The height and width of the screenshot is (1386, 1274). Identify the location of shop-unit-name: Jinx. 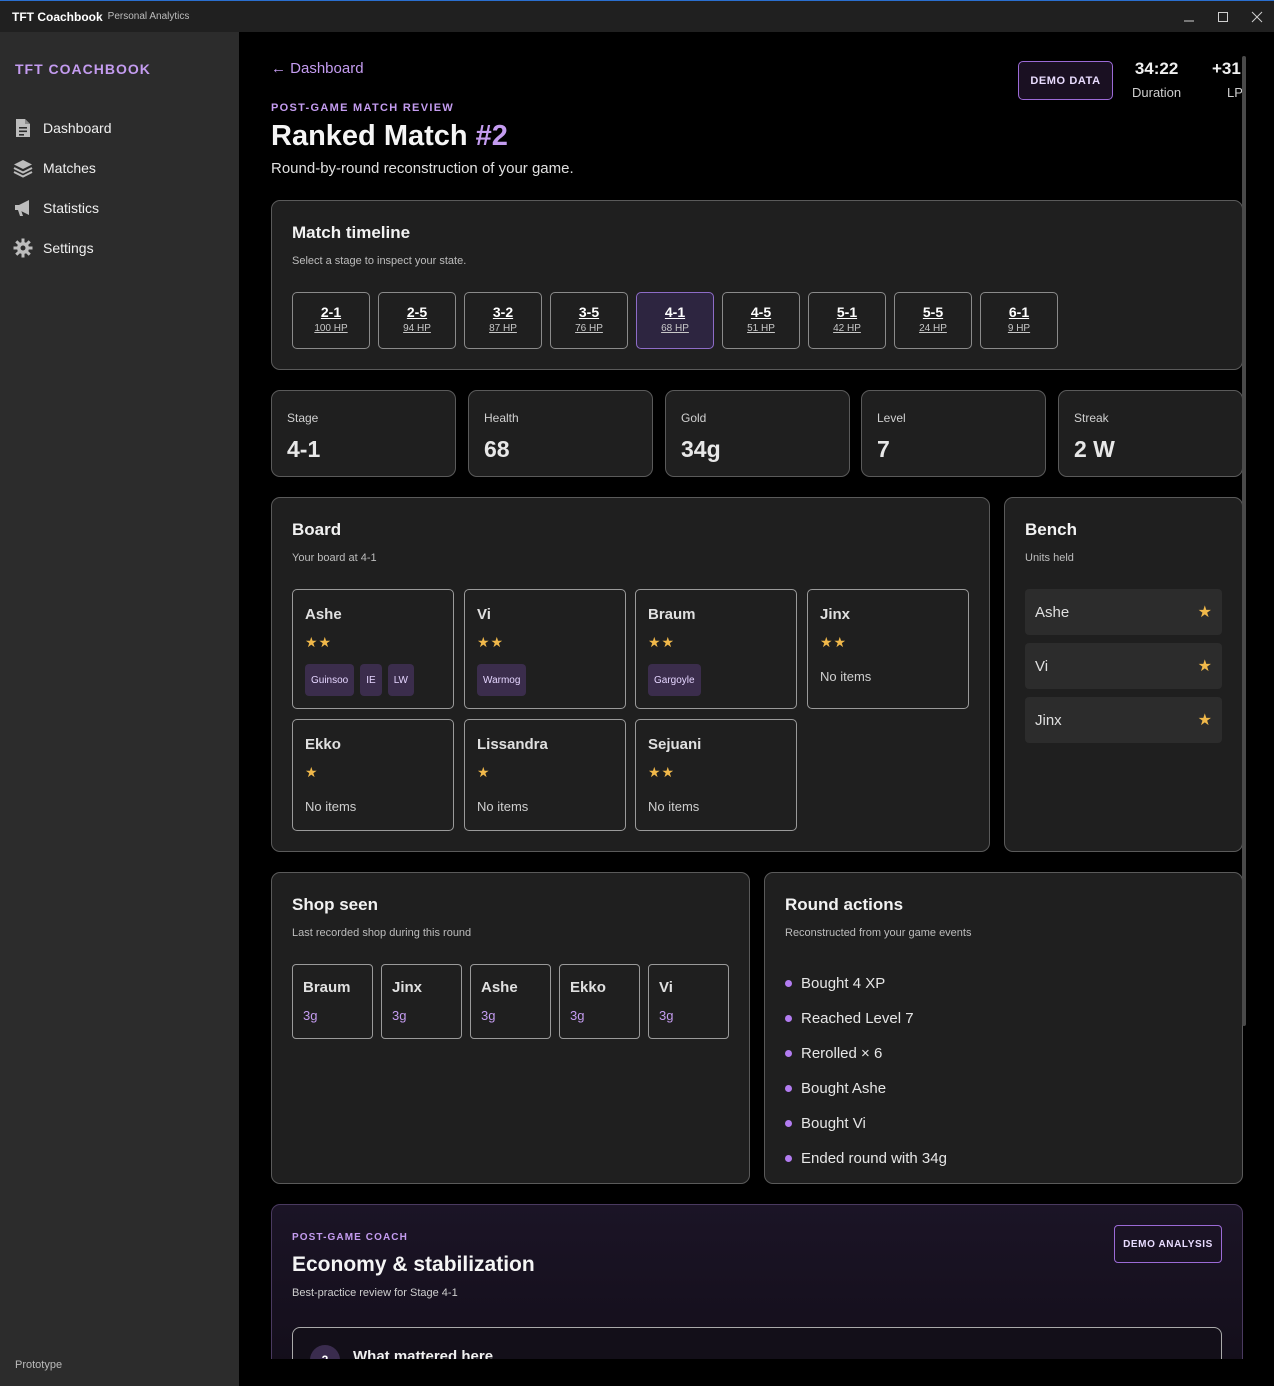
(407, 987).